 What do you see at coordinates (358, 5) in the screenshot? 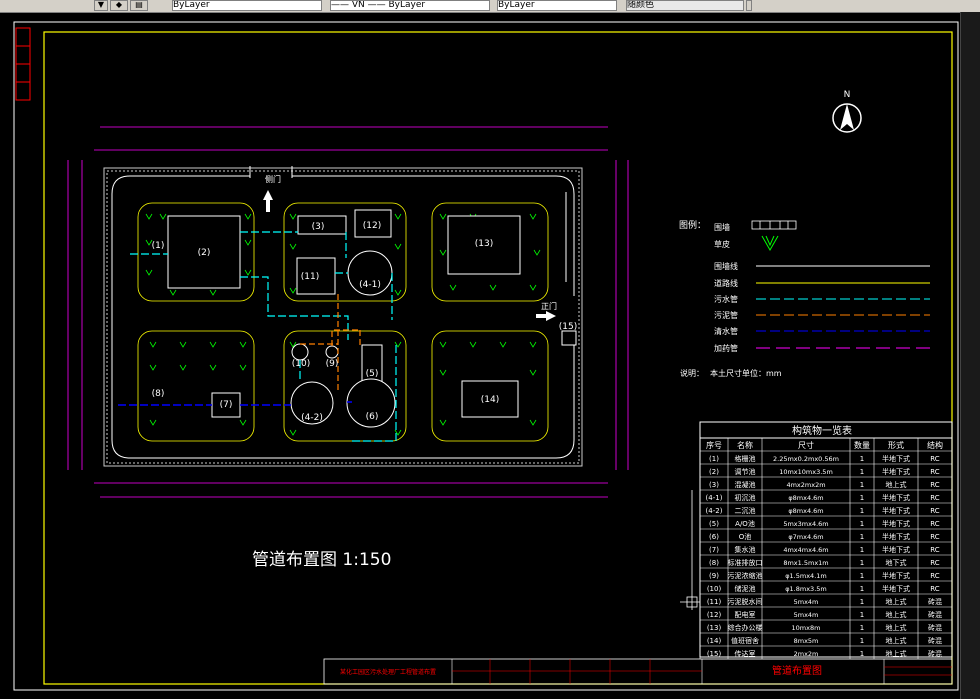
I see `linetype-prefix: —— VN ——` at bounding box center [358, 5].